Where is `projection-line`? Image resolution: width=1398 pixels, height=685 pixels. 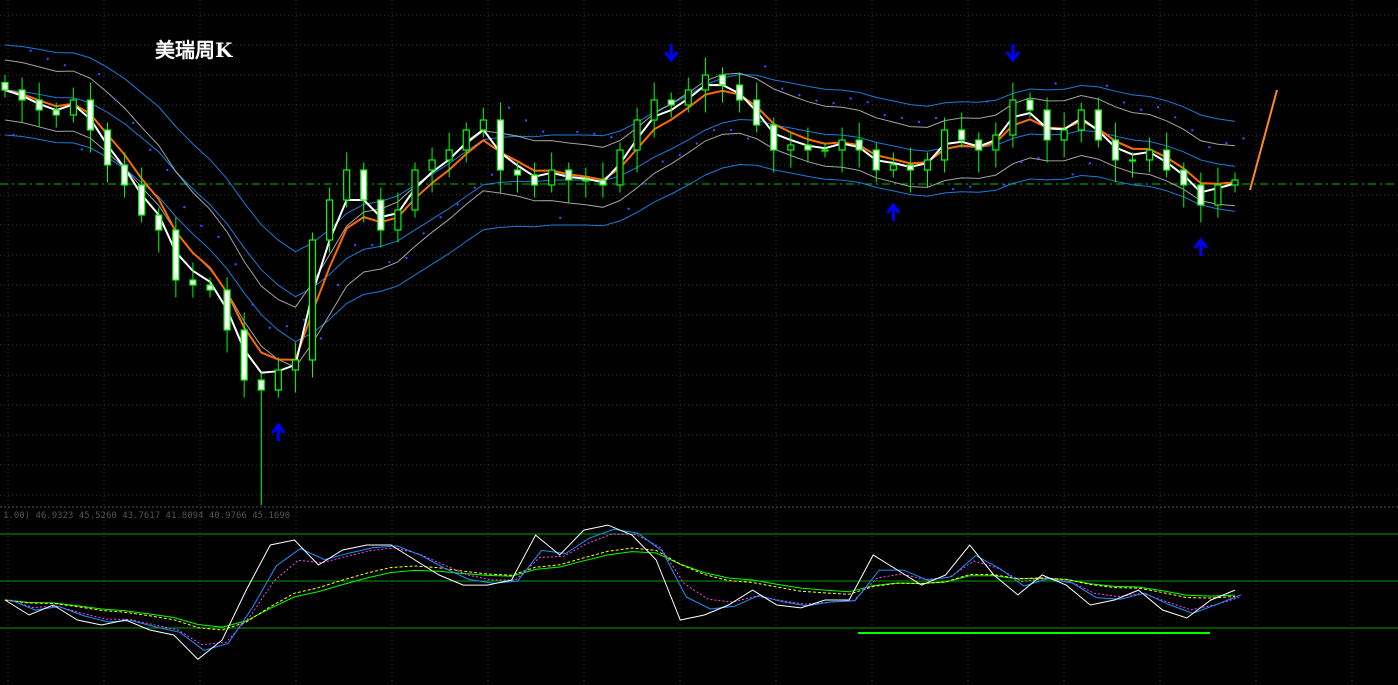
projection-line is located at coordinates (1263, 140).